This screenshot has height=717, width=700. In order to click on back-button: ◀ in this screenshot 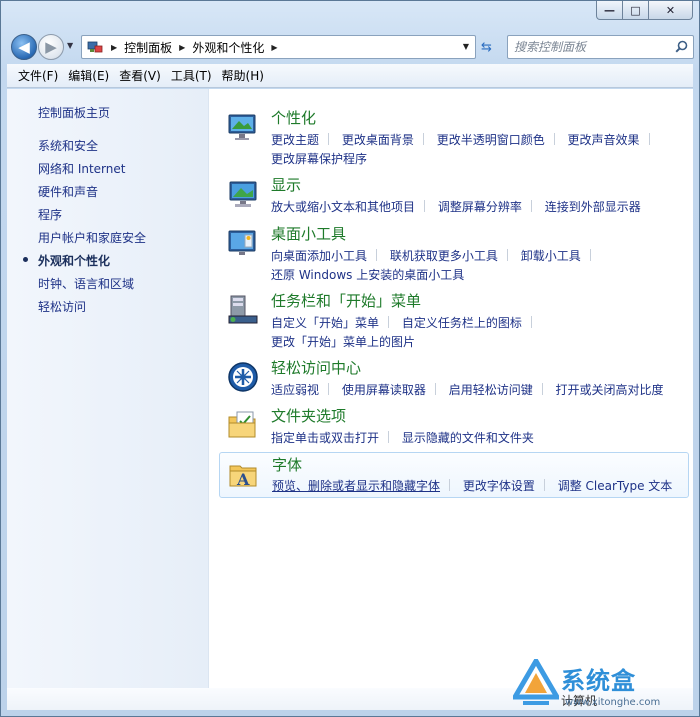, I will do `click(24, 47)`.